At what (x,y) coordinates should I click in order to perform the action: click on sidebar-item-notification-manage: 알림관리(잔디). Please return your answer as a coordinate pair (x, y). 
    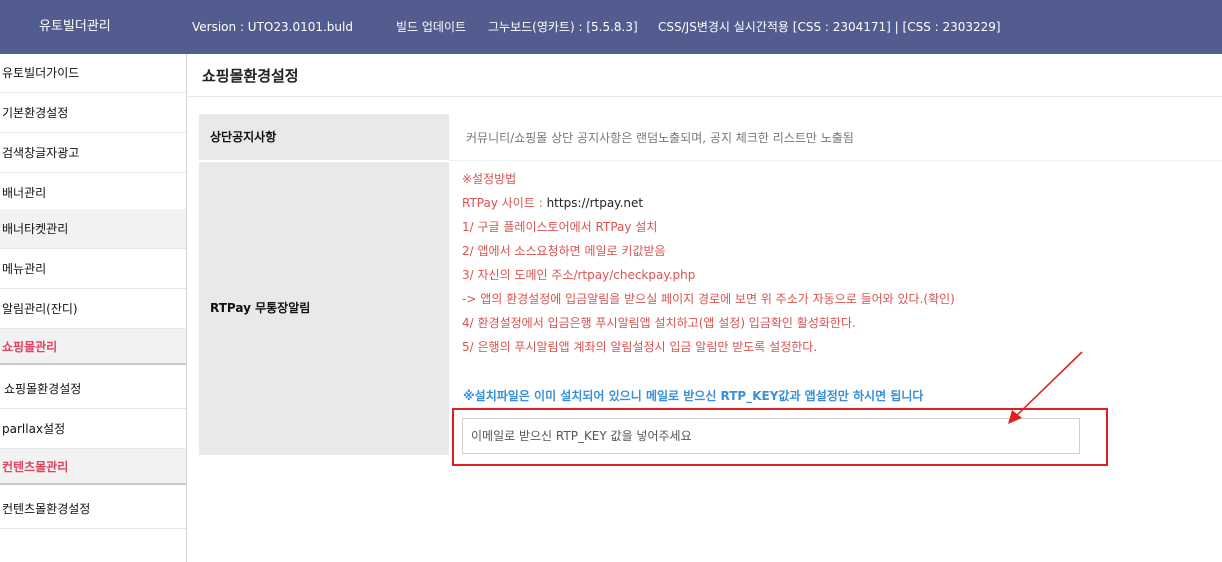
    Looking at the image, I should click on (93, 309).